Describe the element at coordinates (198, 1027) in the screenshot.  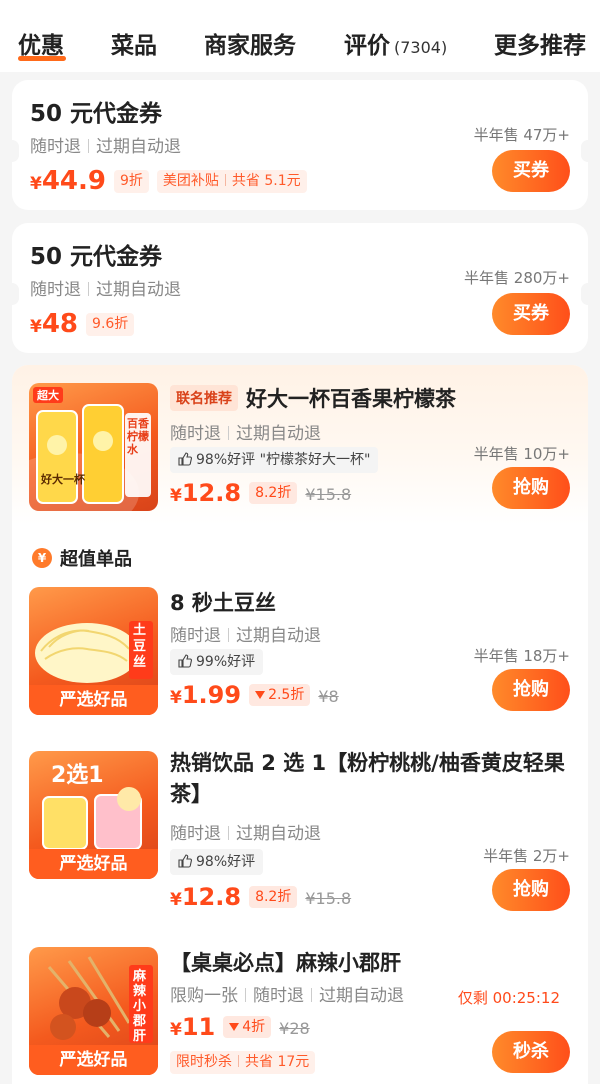
I see `price-value: 11` at that location.